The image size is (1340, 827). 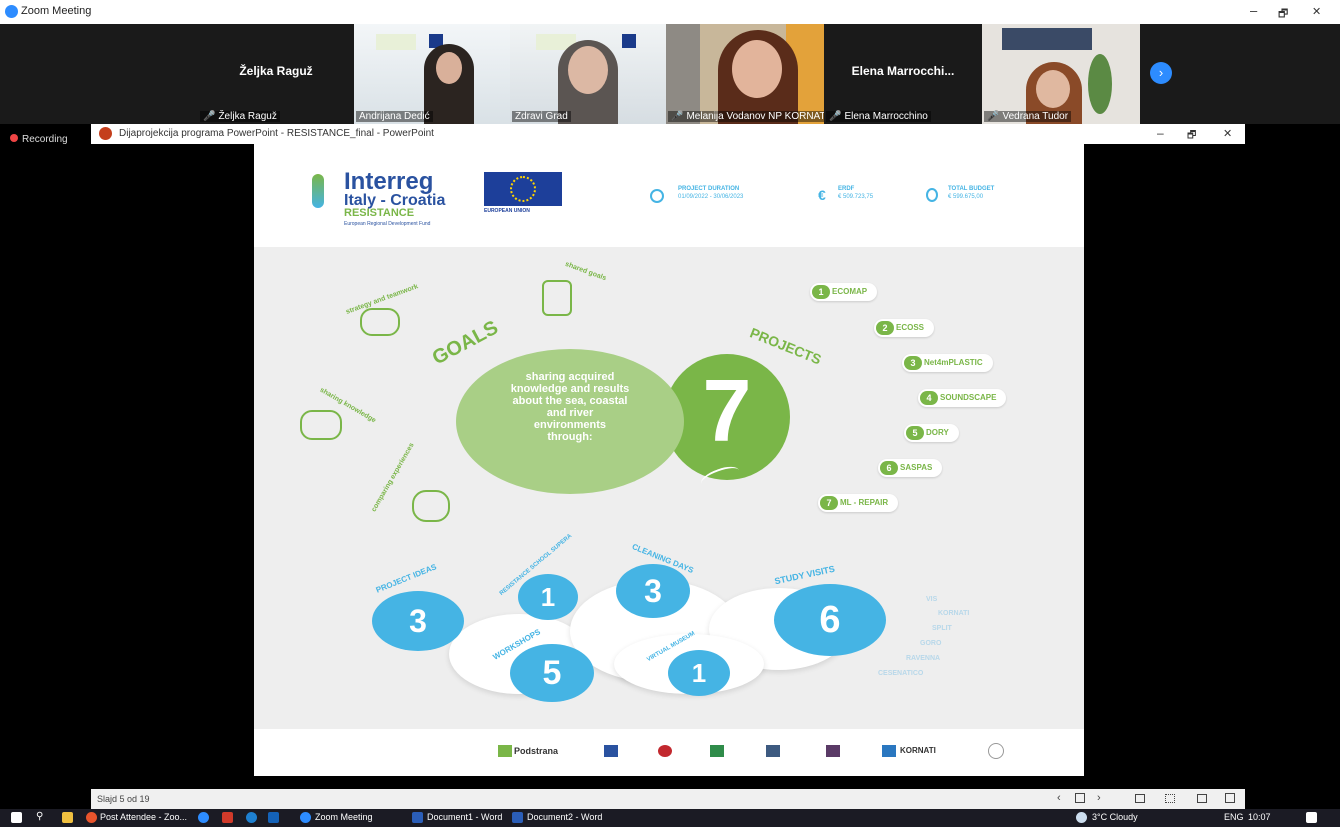 I want to click on reading-view-icon, so click(x=1202, y=798).